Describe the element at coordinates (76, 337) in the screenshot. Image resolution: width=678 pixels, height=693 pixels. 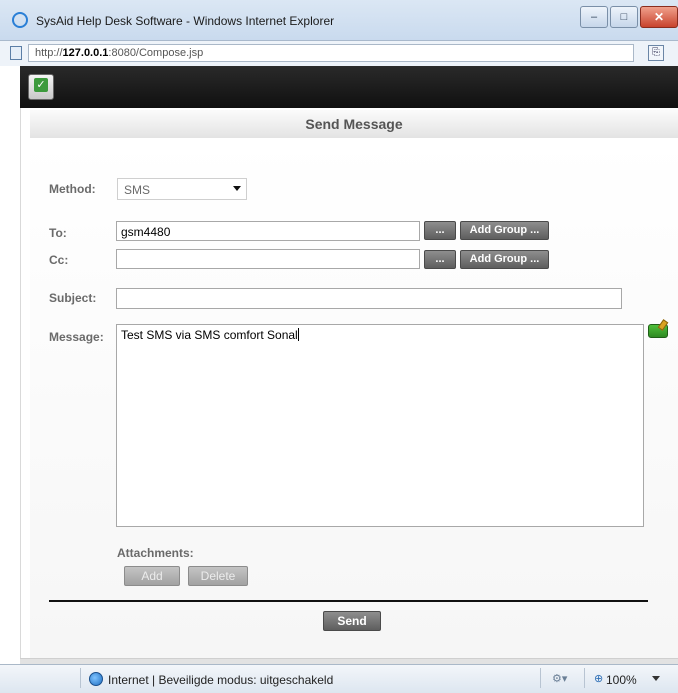
I see `message-label: Message:` at that location.